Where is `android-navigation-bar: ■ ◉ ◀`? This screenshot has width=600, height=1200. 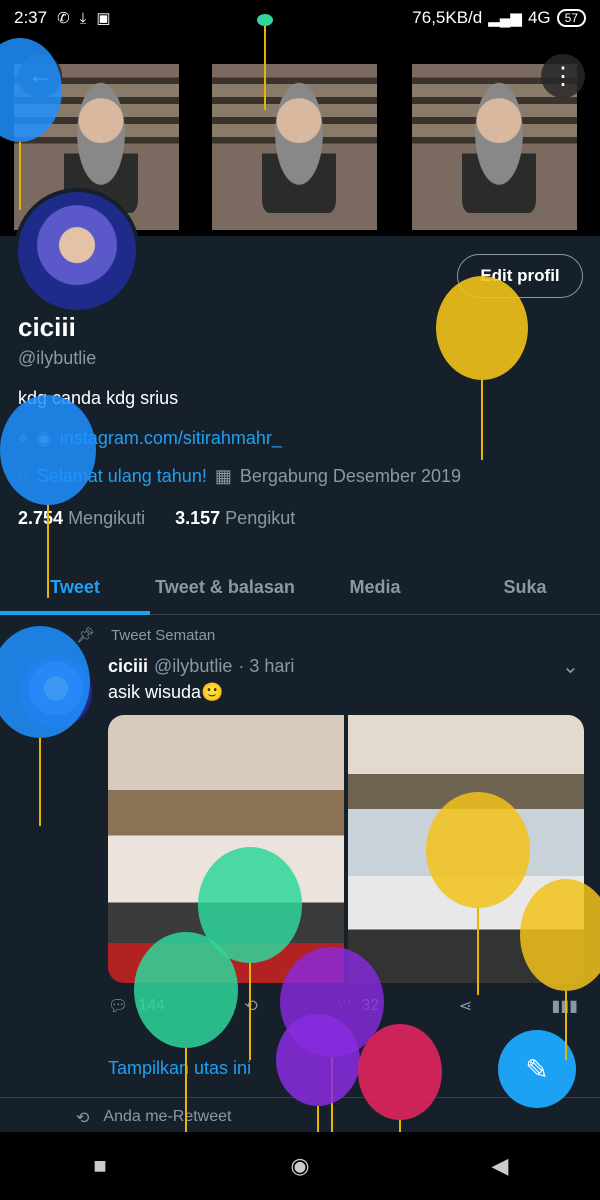 android-navigation-bar: ■ ◉ ◀ is located at coordinates (300, 1166).